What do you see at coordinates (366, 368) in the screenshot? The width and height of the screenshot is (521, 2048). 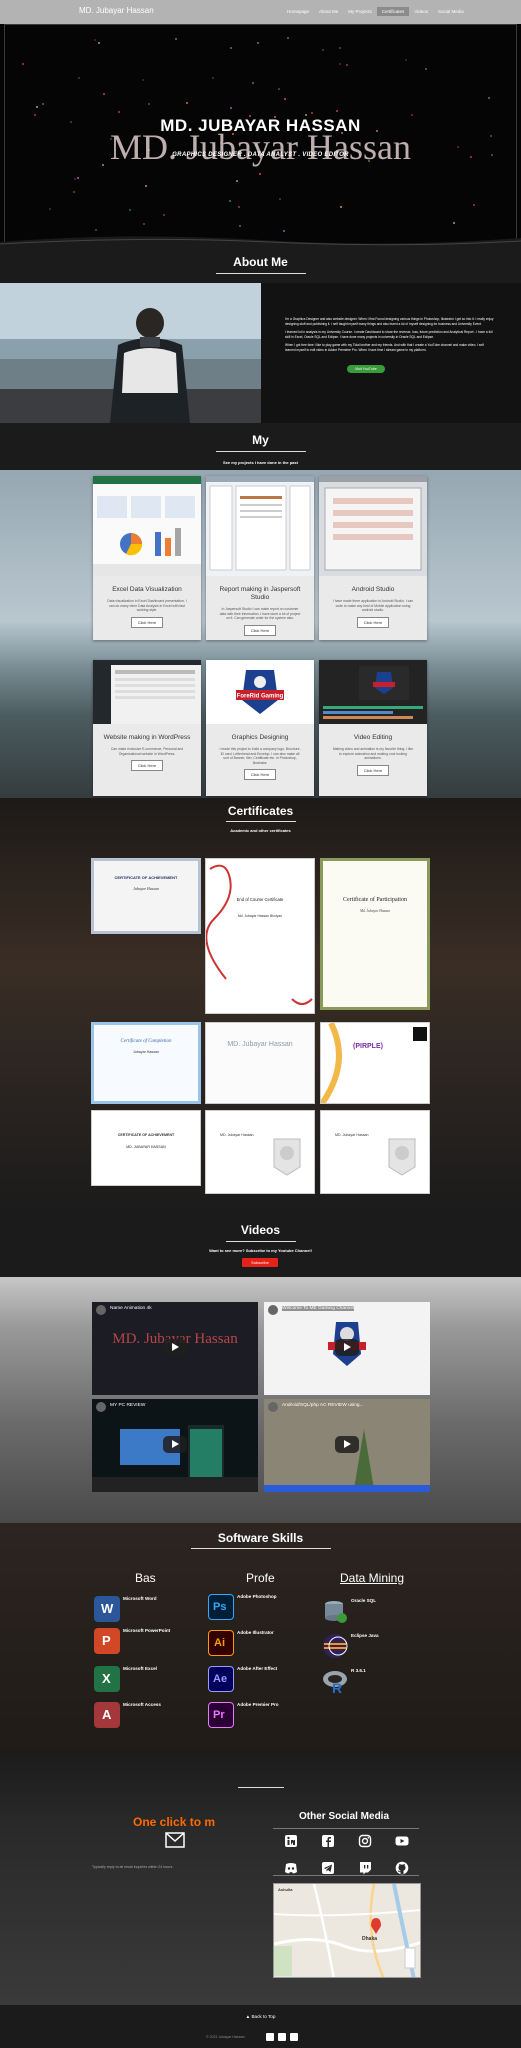 I see `visit-youtube-button: Visit YouTube` at bounding box center [366, 368].